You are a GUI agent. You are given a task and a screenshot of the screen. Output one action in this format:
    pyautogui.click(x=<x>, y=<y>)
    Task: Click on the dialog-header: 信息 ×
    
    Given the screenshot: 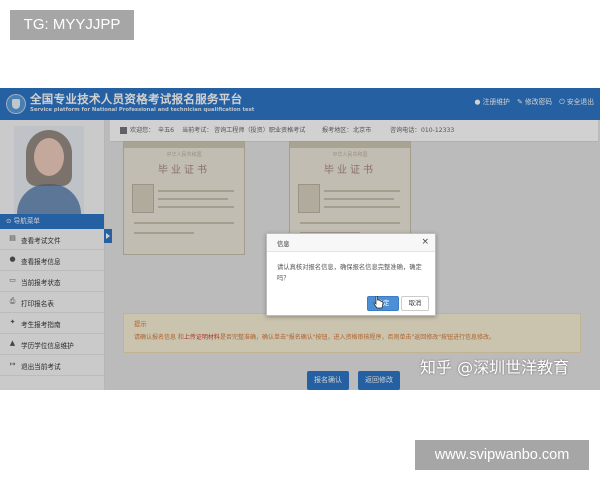 What is the action you would take?
    pyautogui.click(x=351, y=243)
    